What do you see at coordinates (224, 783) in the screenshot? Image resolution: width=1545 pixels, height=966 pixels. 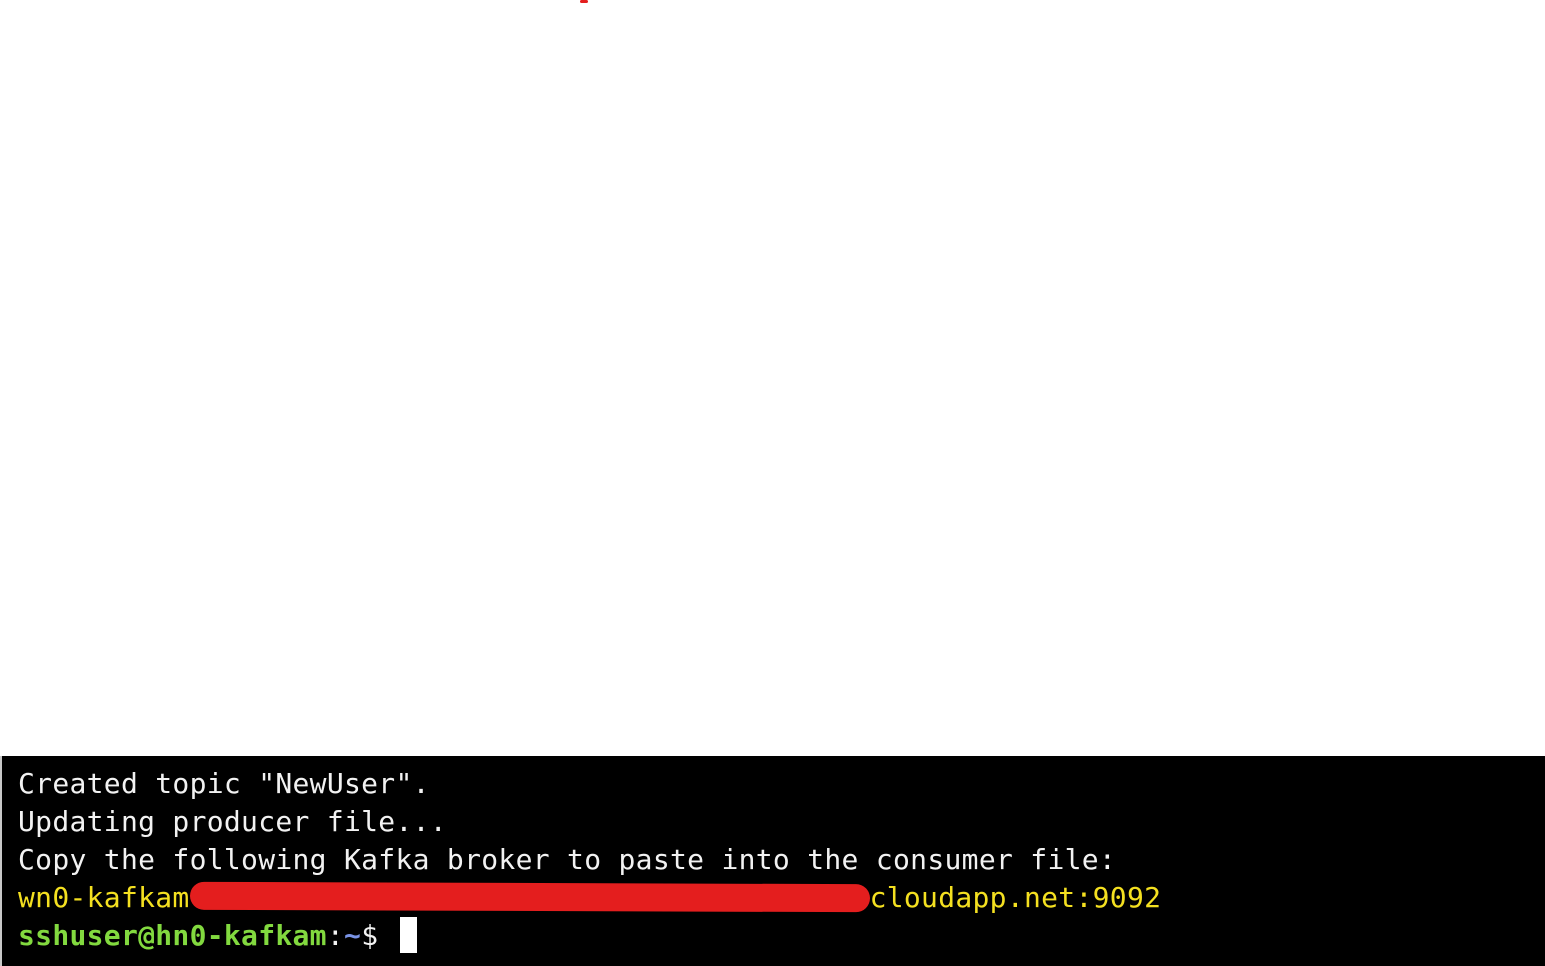 I see `terminal-line: Created topic "NewUser".` at bounding box center [224, 783].